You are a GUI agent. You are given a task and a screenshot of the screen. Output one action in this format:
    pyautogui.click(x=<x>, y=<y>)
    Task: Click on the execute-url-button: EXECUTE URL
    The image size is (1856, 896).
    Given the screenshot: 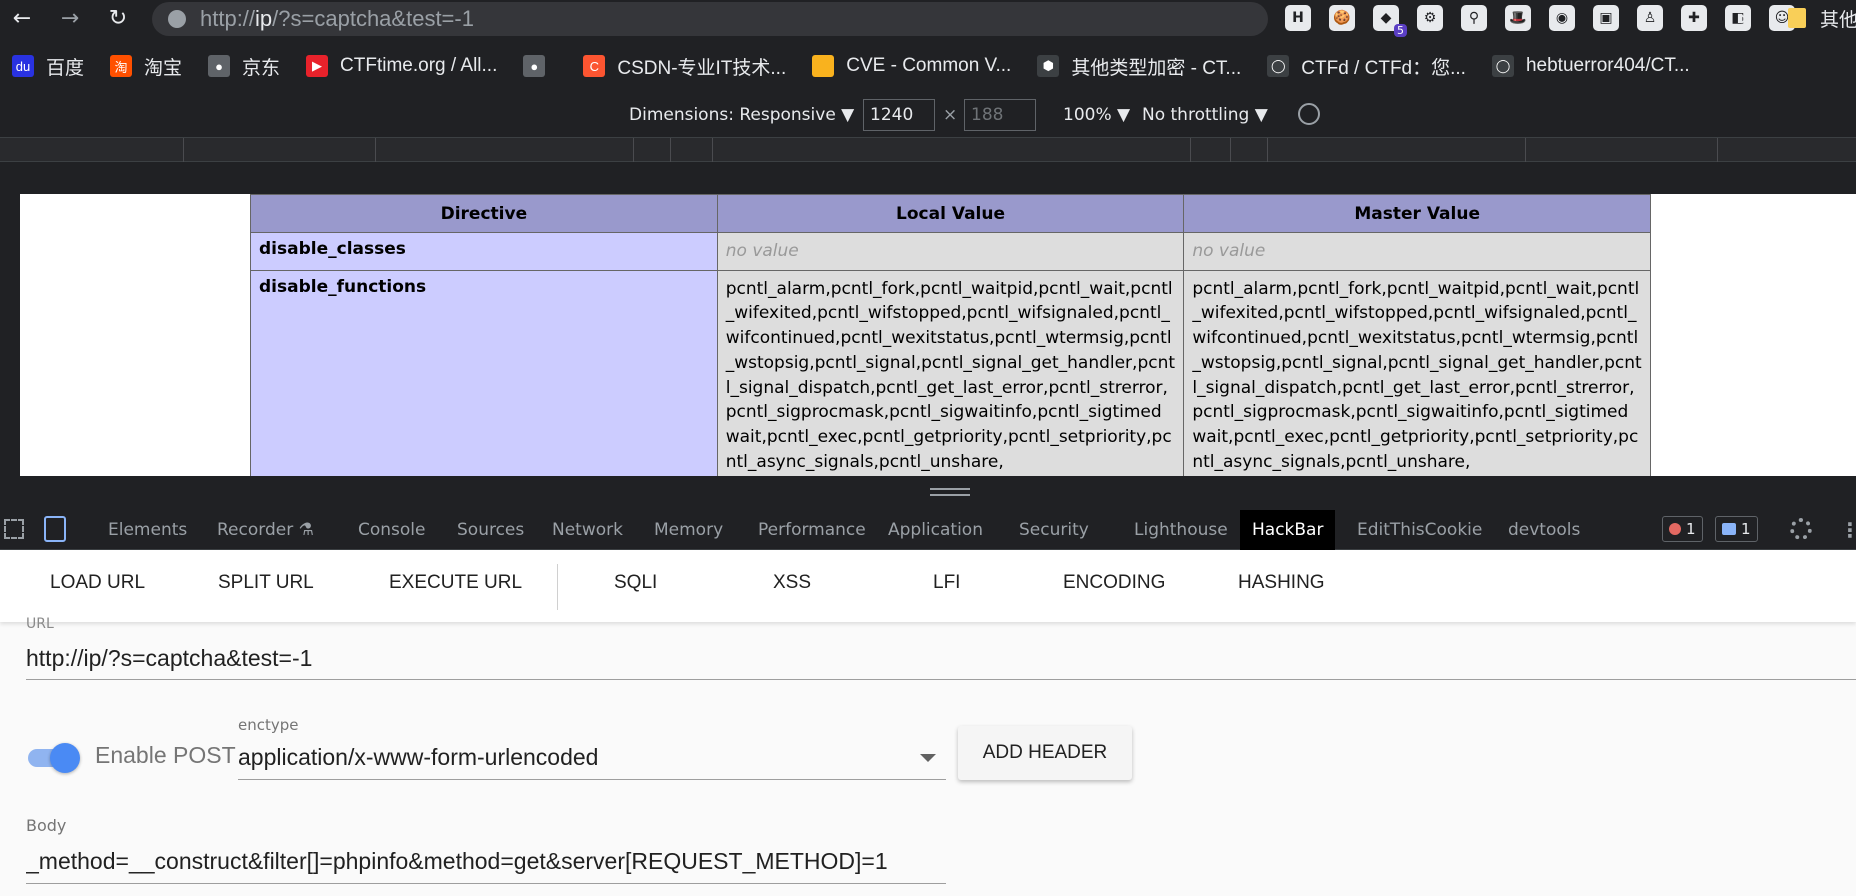 What is the action you would take?
    pyautogui.click(x=455, y=583)
    